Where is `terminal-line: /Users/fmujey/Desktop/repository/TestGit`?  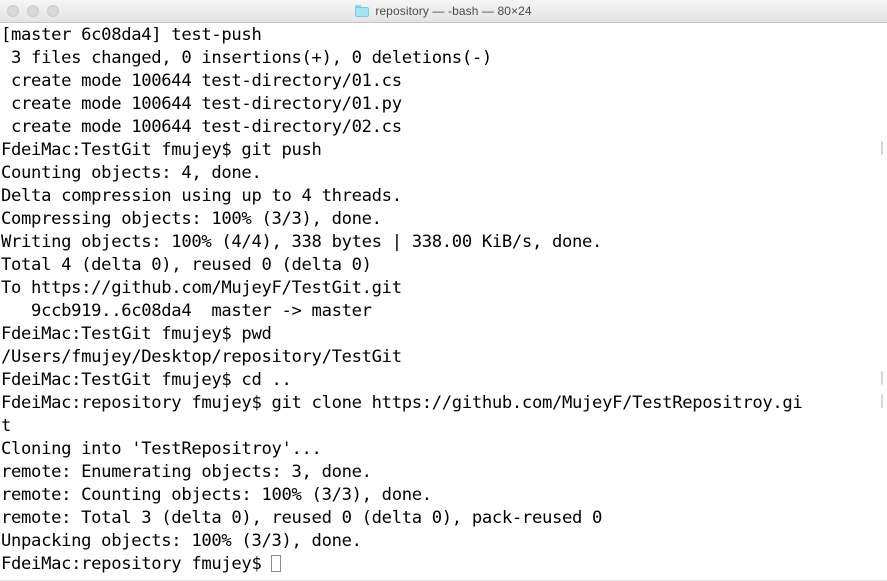
terminal-line: /Users/fmujey/Desktop/repository/TestGit is located at coordinates (201, 357).